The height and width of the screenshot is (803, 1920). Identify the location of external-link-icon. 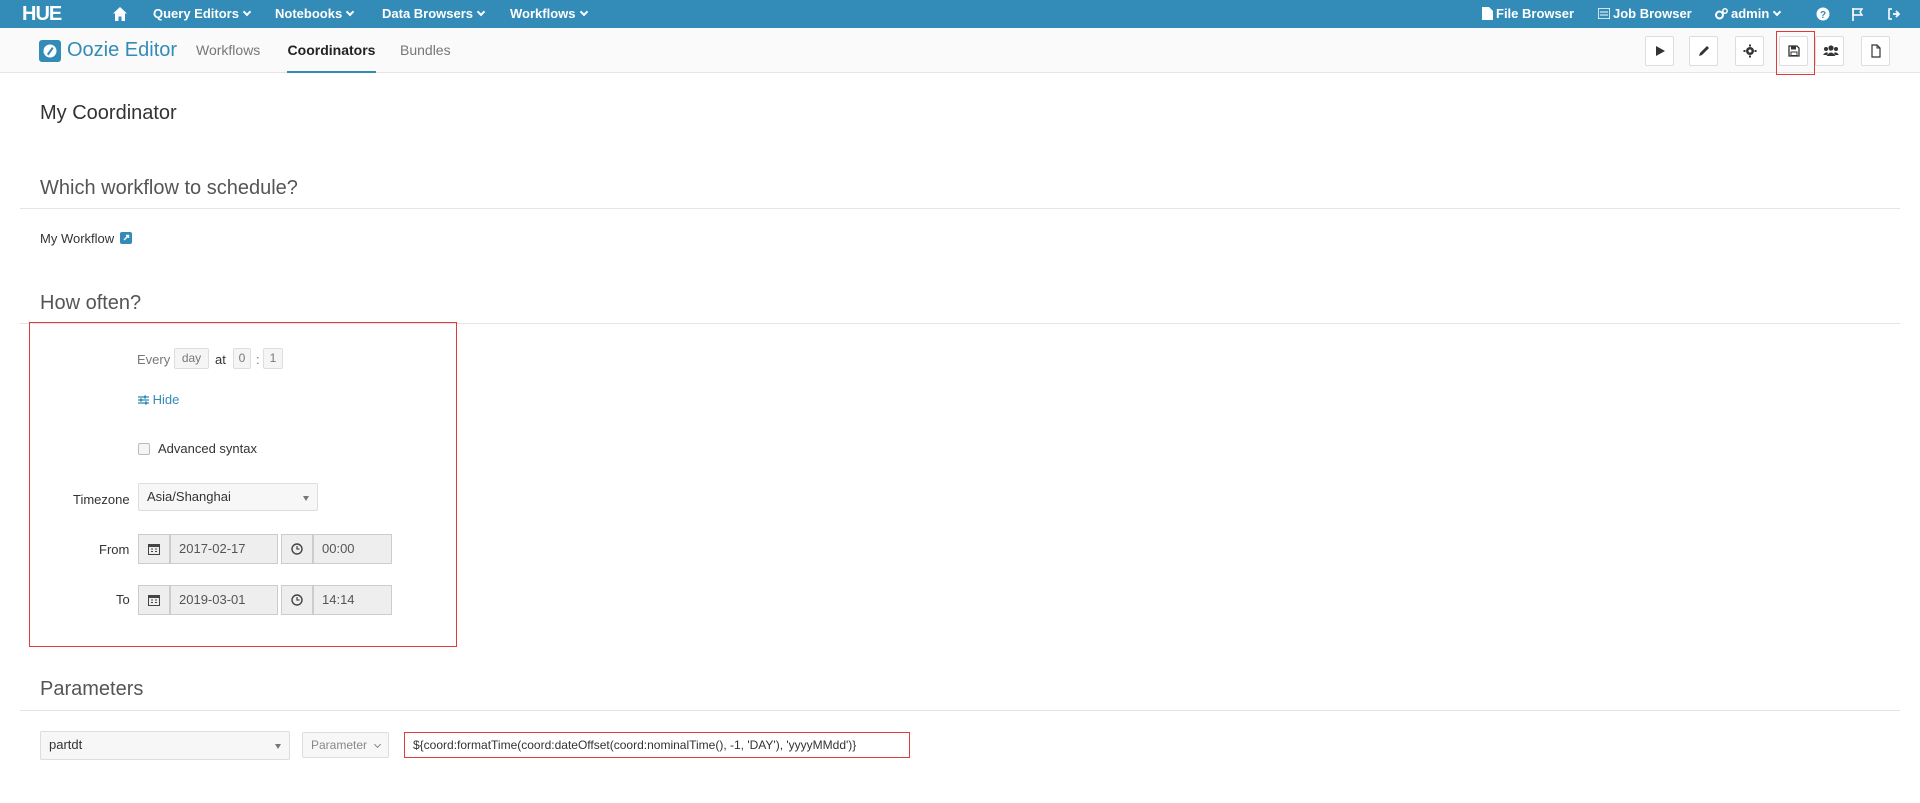
(125, 238).